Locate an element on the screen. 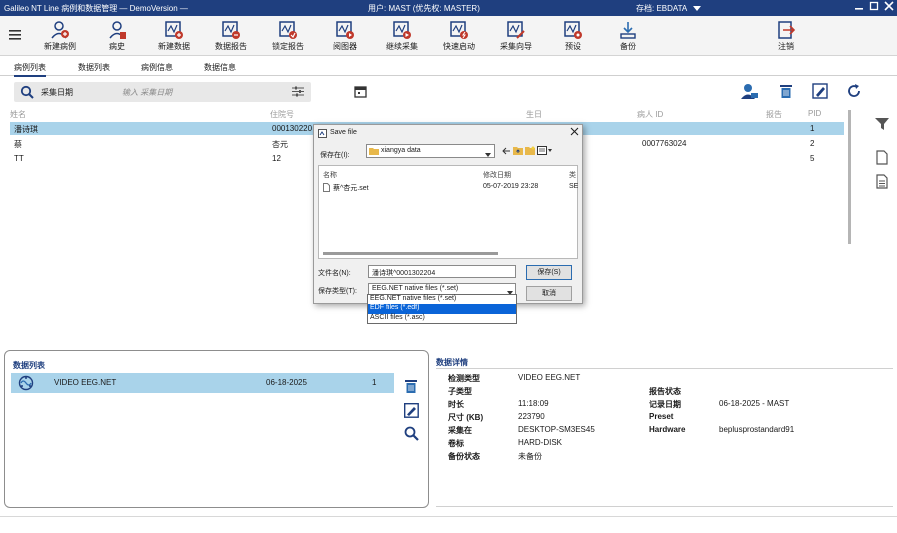 This screenshot has height=533, width=897. row-name: 潘诗琪 is located at coordinates (26, 129).